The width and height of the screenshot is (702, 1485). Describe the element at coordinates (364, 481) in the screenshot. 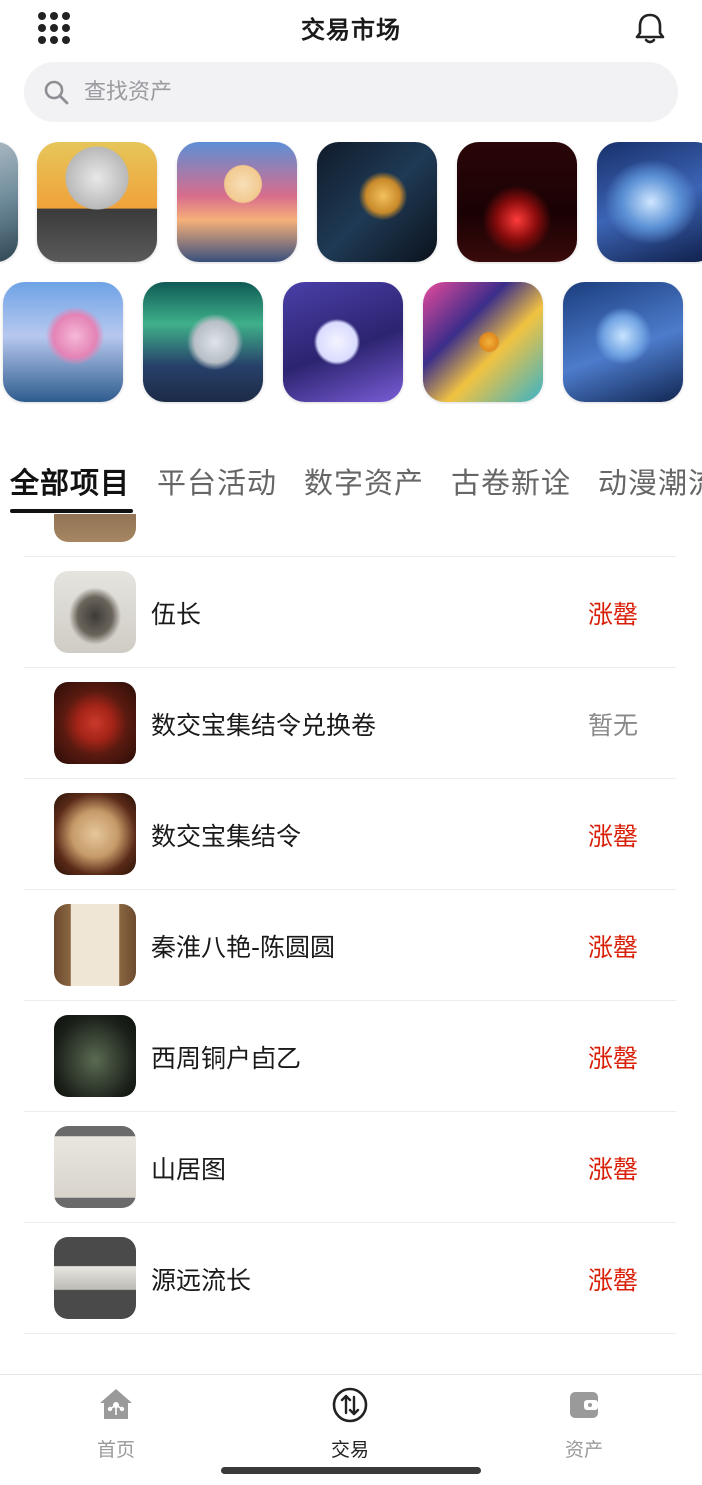

I see `tab-digital-assets: 数字资产` at that location.